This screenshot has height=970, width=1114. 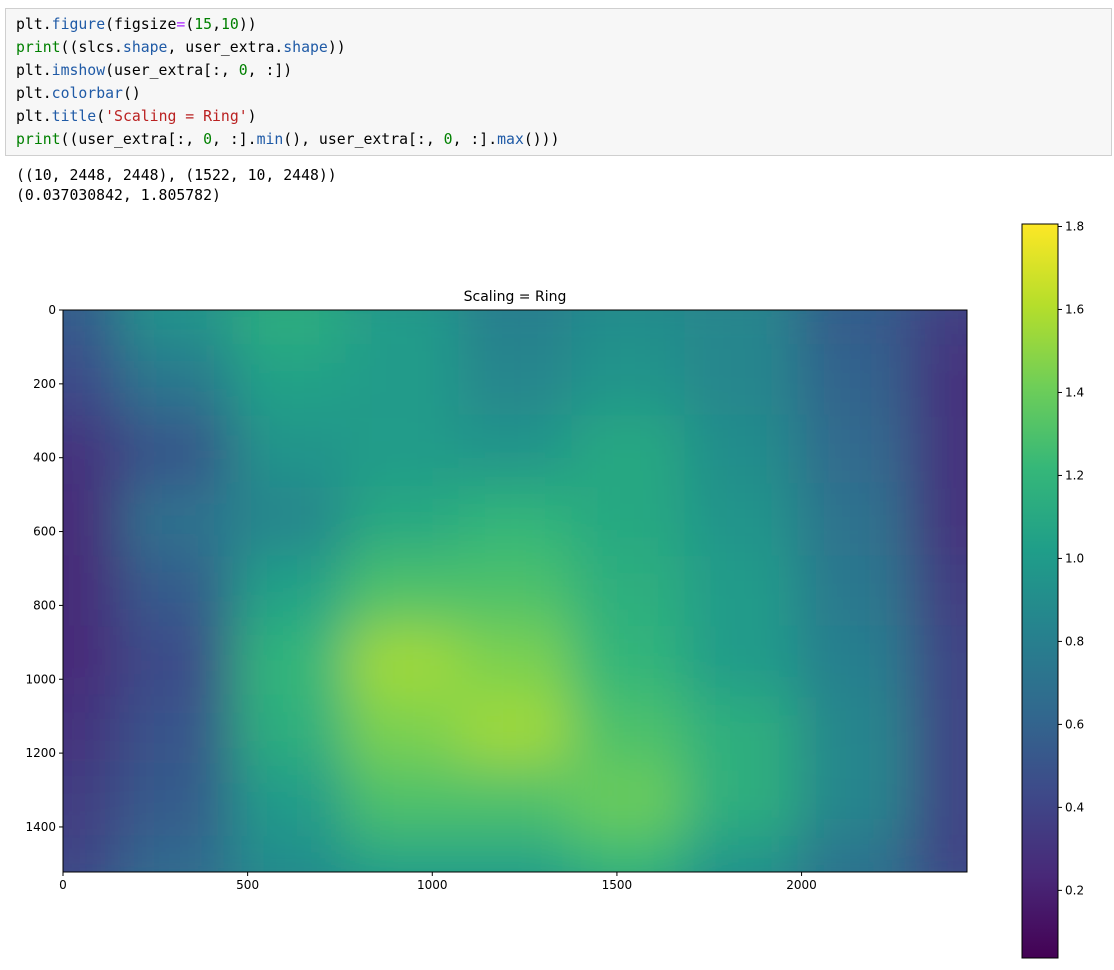 I want to click on code-token: ((user_extra[:,, so click(x=132, y=139).